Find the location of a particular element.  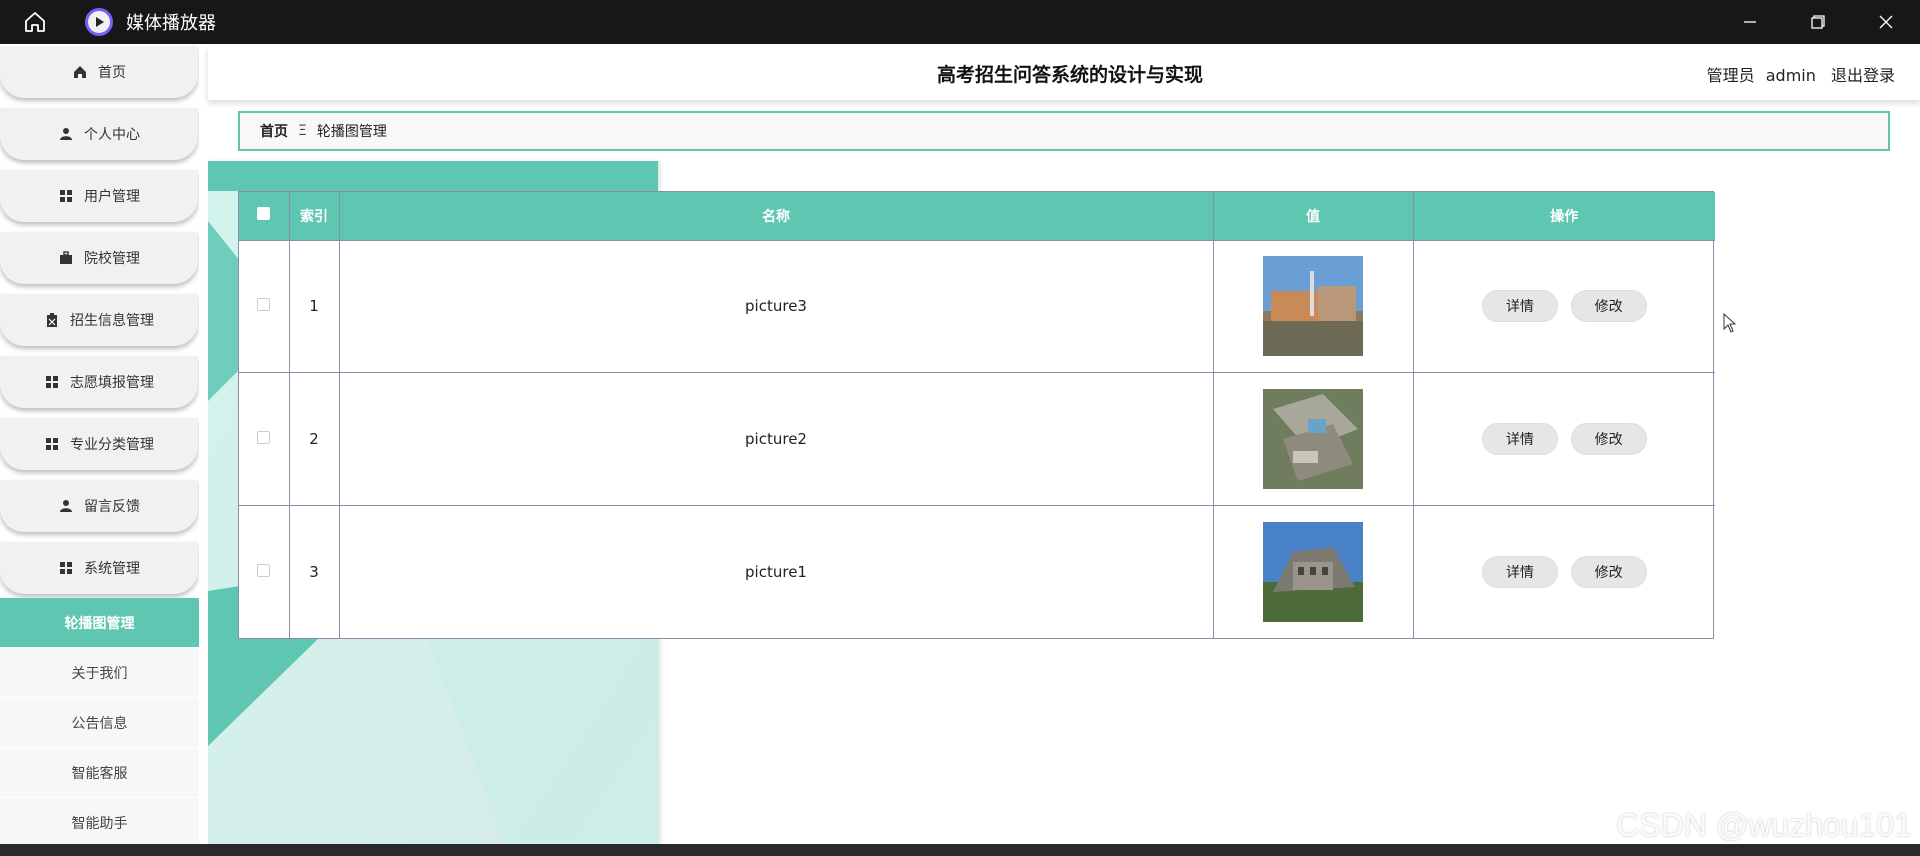

row-name: picture3 is located at coordinates (776, 306).